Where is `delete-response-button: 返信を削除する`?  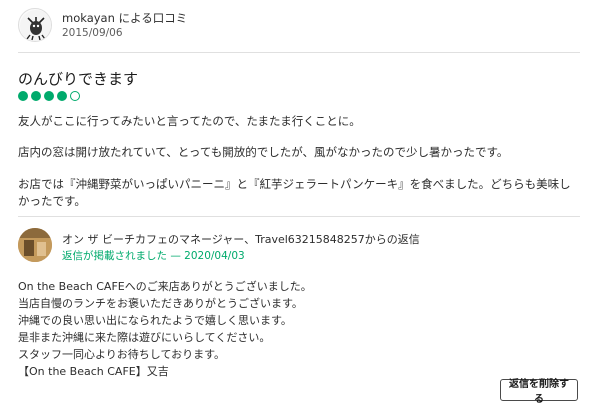 delete-response-button: 返信を削除する is located at coordinates (539, 392).